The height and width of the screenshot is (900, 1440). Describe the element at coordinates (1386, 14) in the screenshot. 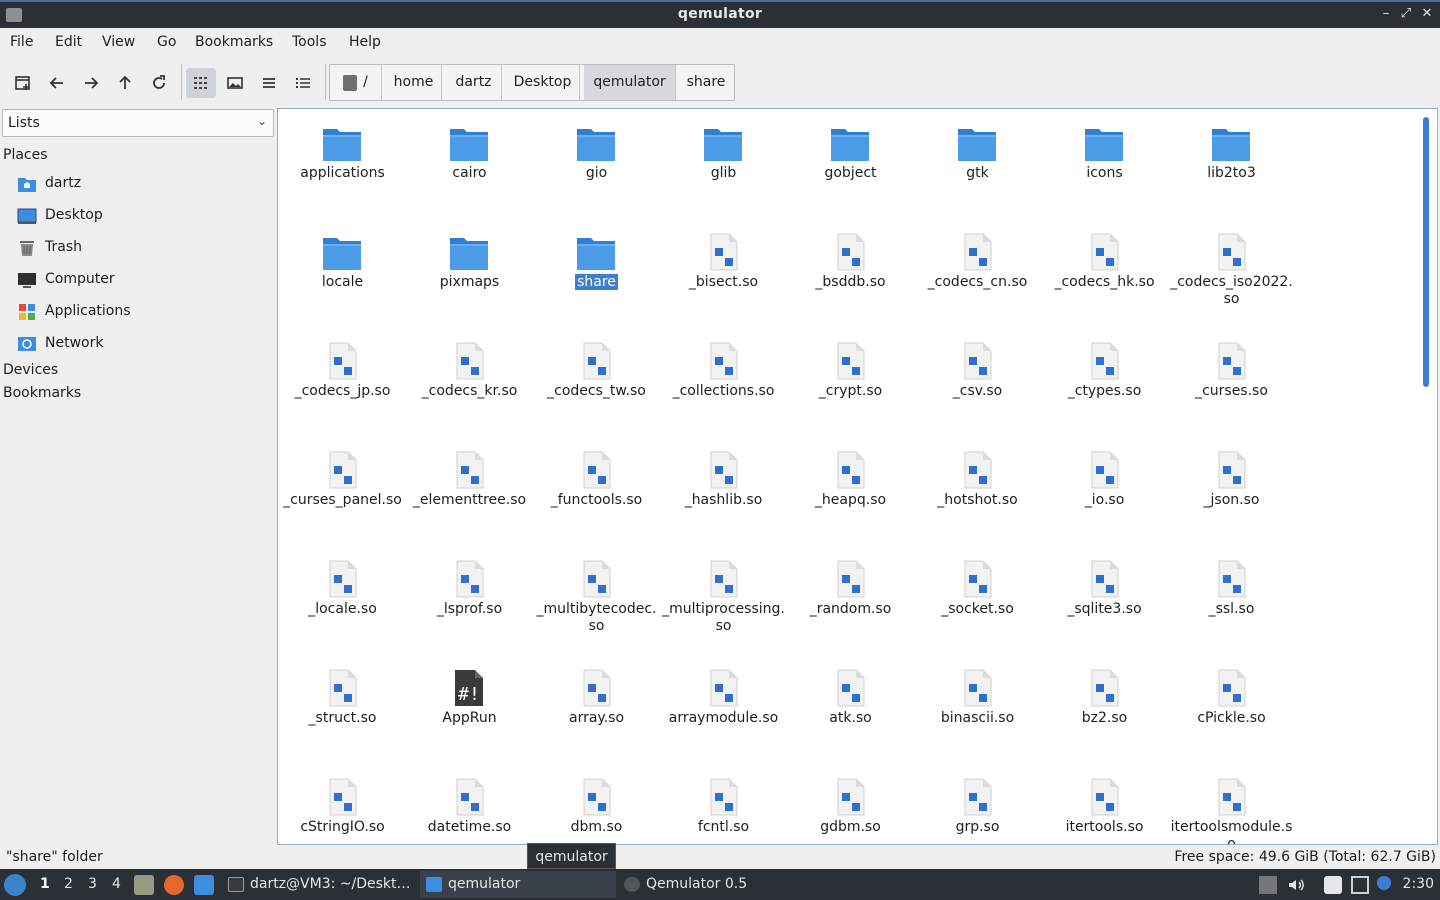

I see `minimize-icon: –` at that location.